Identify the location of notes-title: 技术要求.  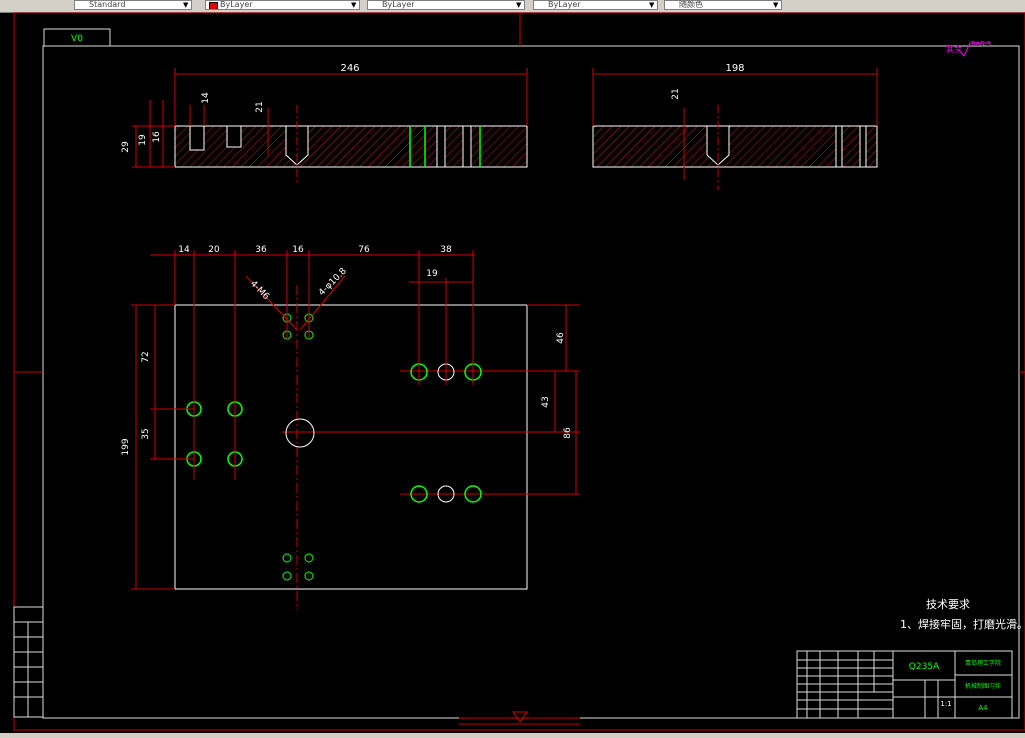
(948, 604).